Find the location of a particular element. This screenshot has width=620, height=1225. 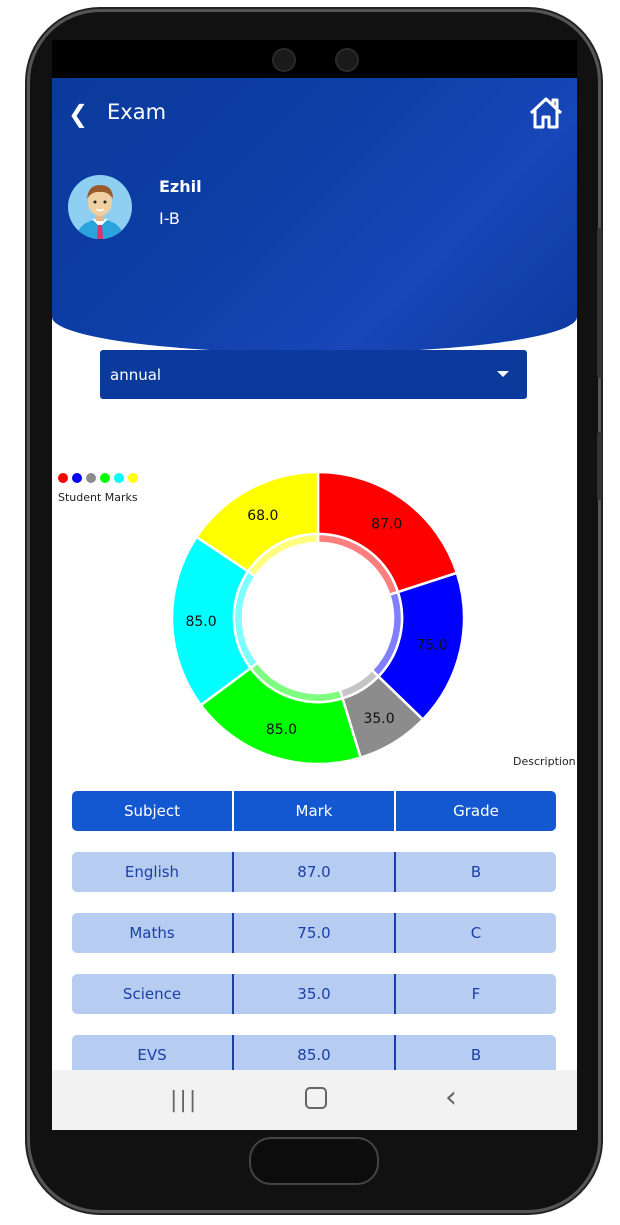

camera-icon is located at coordinates (347, 60).